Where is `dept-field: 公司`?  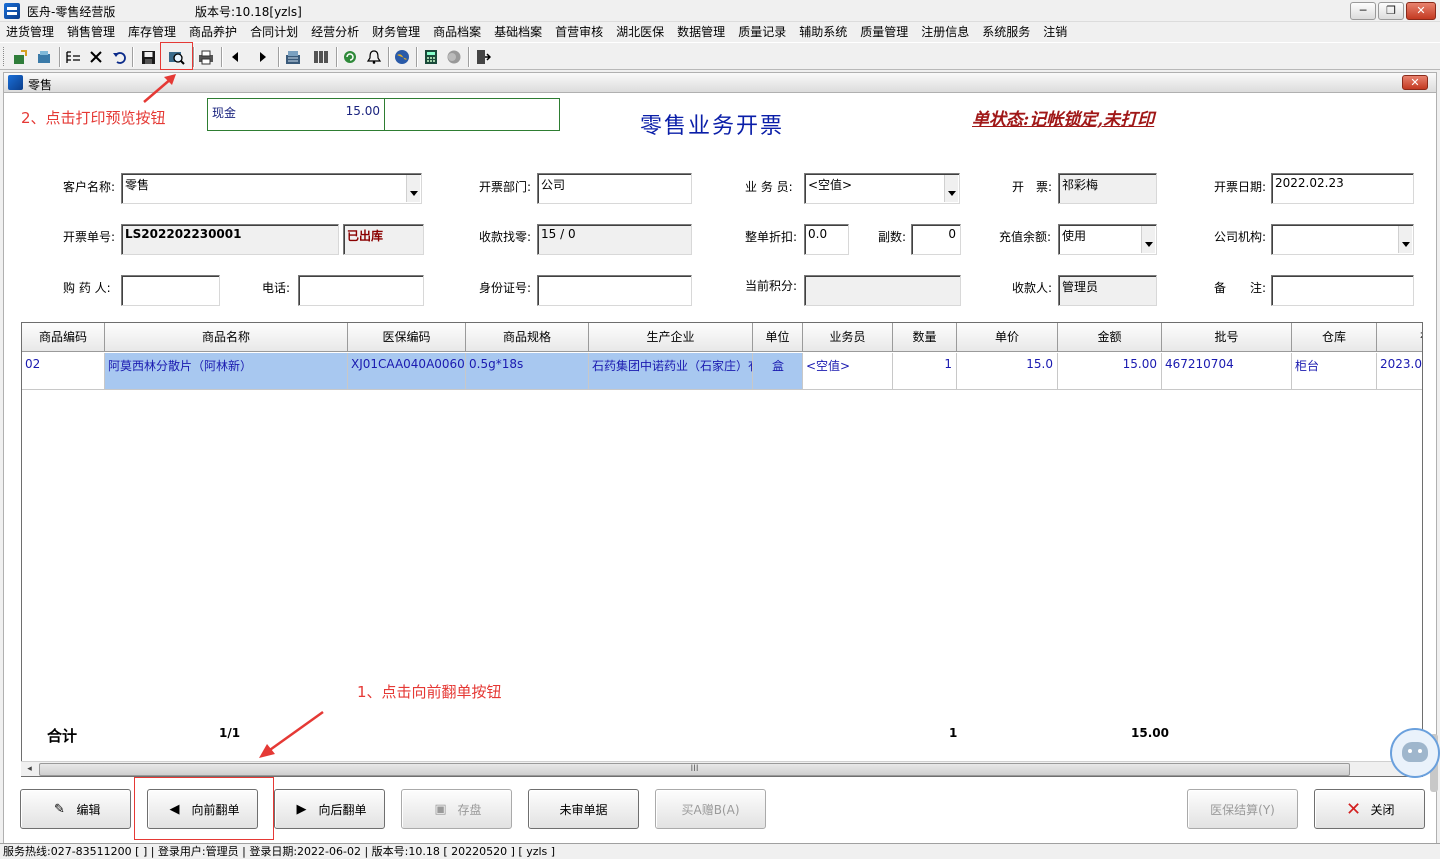
dept-field: 公司 is located at coordinates (614, 188).